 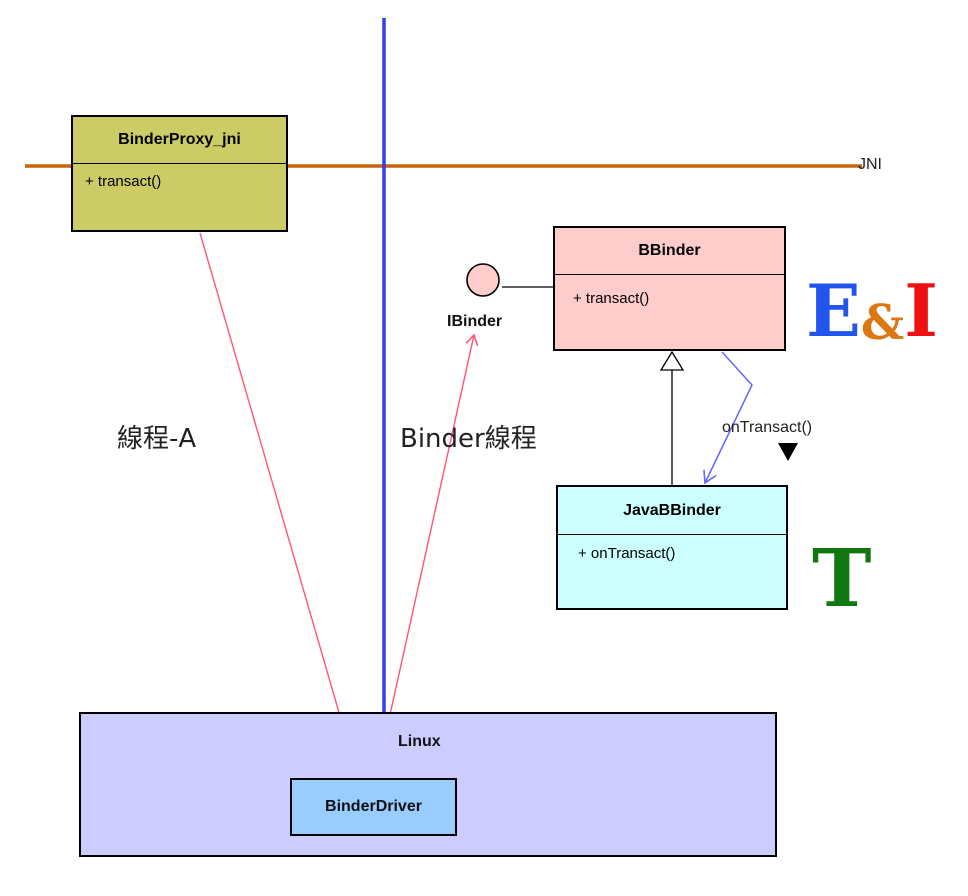 I want to click on direction-marker-icon, so click(x=788, y=452).